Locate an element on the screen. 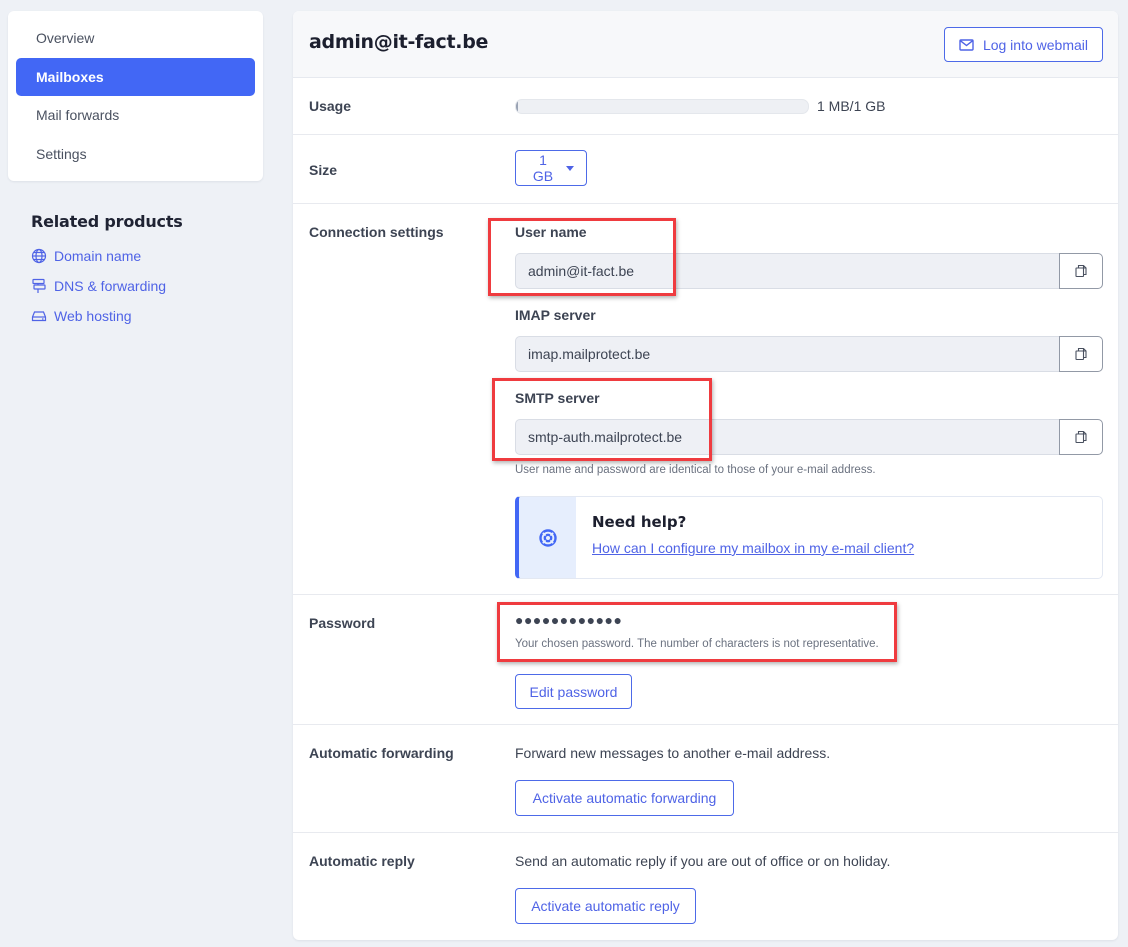  signpost-icon is located at coordinates (39, 285).